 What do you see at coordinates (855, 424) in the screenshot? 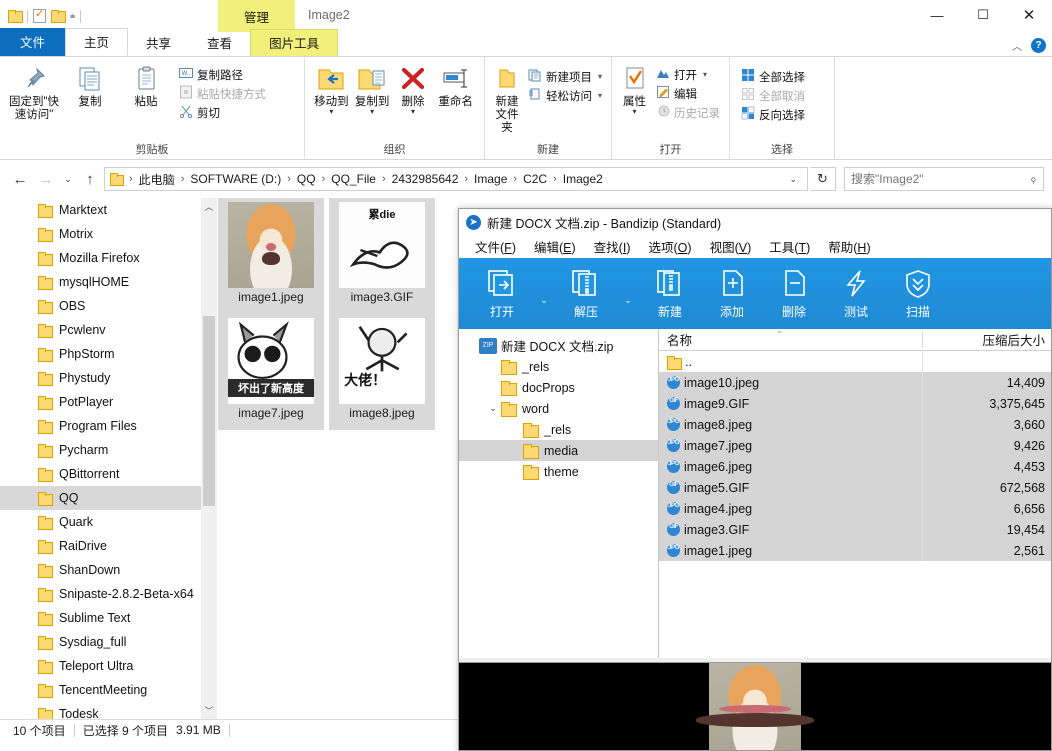
I see `table-row: JPG image8.jpeg 3,660` at bounding box center [855, 424].